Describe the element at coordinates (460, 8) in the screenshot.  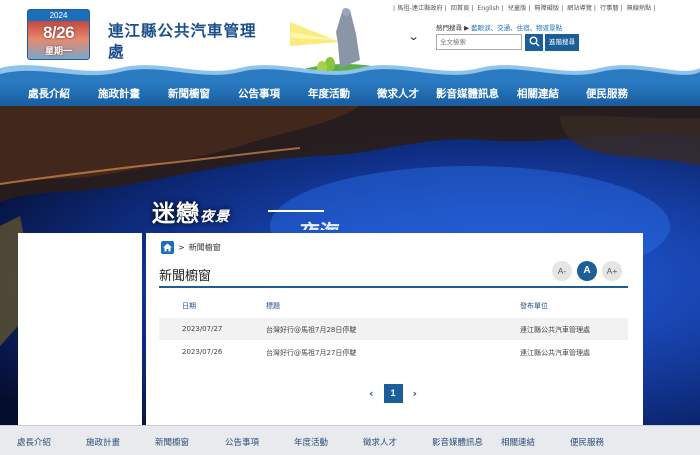
I see `link-home: 回首頁` at that location.